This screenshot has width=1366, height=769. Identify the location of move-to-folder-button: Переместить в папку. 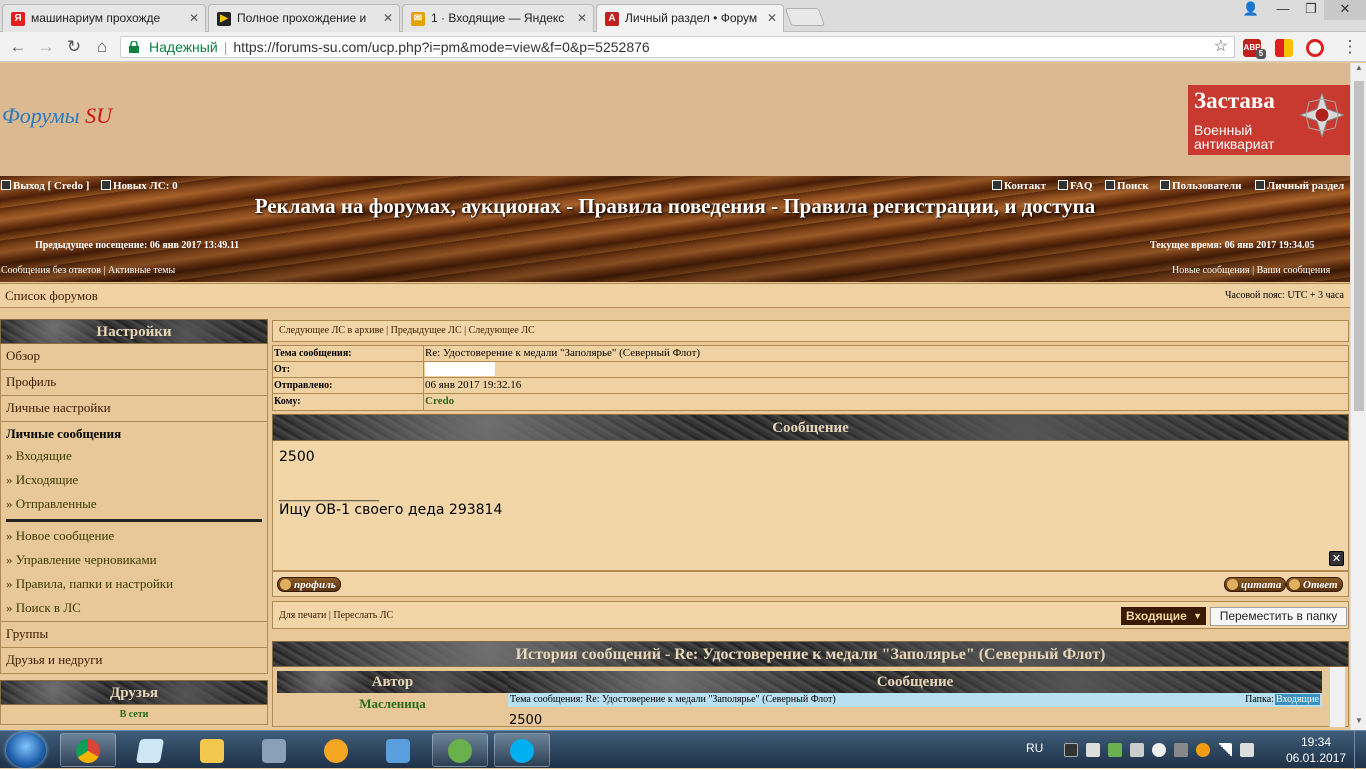
(1278, 616).